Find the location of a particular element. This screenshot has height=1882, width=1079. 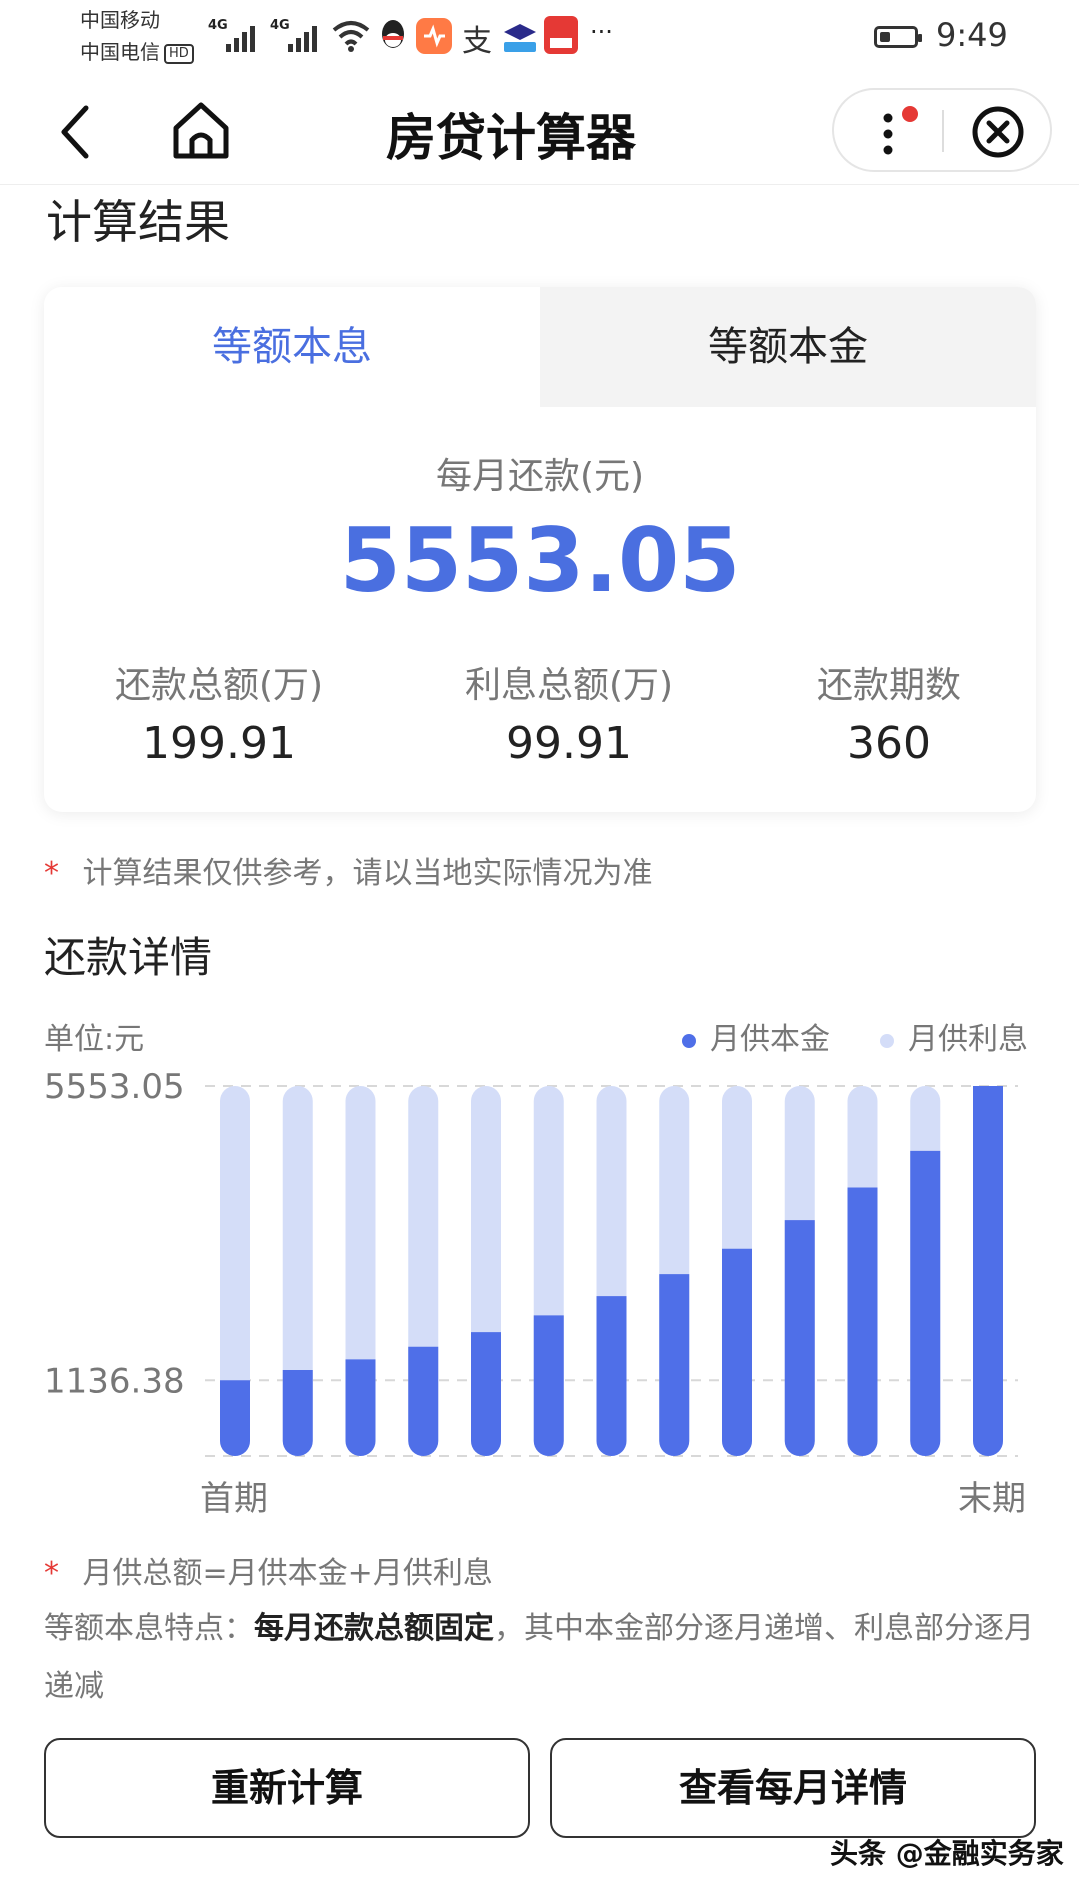

total-interest-value: 99.91 is located at coordinates (569, 743).